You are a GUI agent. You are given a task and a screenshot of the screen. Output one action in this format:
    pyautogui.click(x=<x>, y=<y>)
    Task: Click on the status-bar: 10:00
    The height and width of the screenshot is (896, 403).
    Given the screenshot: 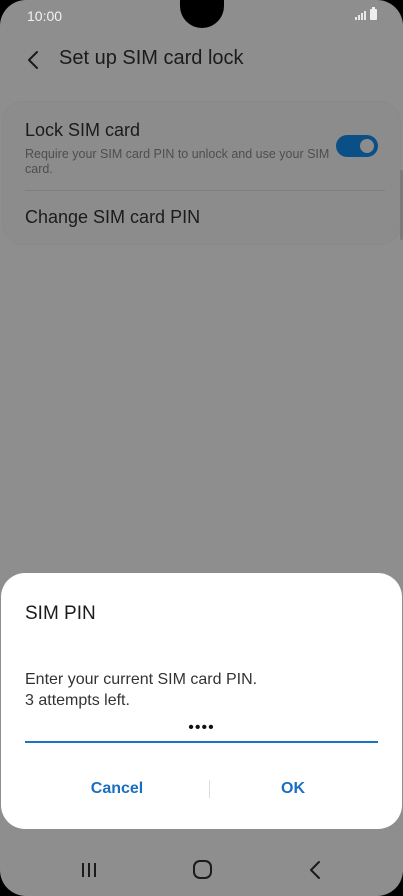 What is the action you would take?
    pyautogui.click(x=201, y=17)
    